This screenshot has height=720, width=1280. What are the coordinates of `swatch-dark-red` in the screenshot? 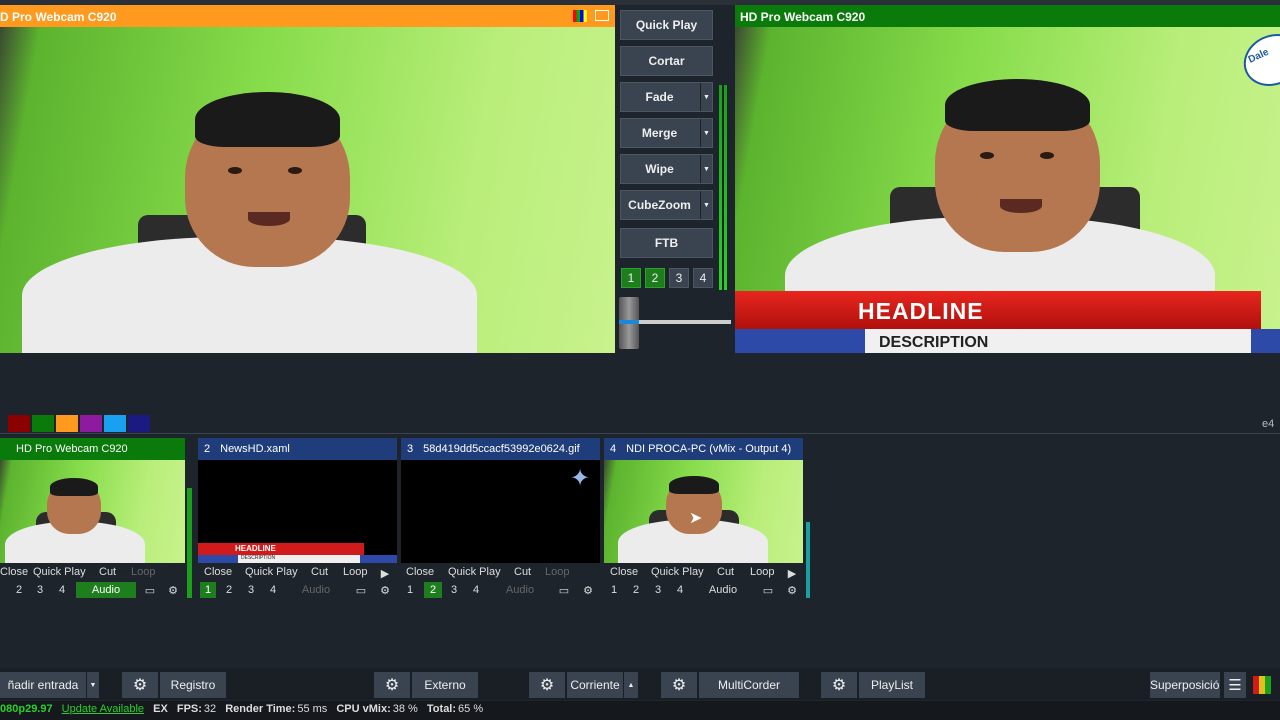 It's located at (19, 423).